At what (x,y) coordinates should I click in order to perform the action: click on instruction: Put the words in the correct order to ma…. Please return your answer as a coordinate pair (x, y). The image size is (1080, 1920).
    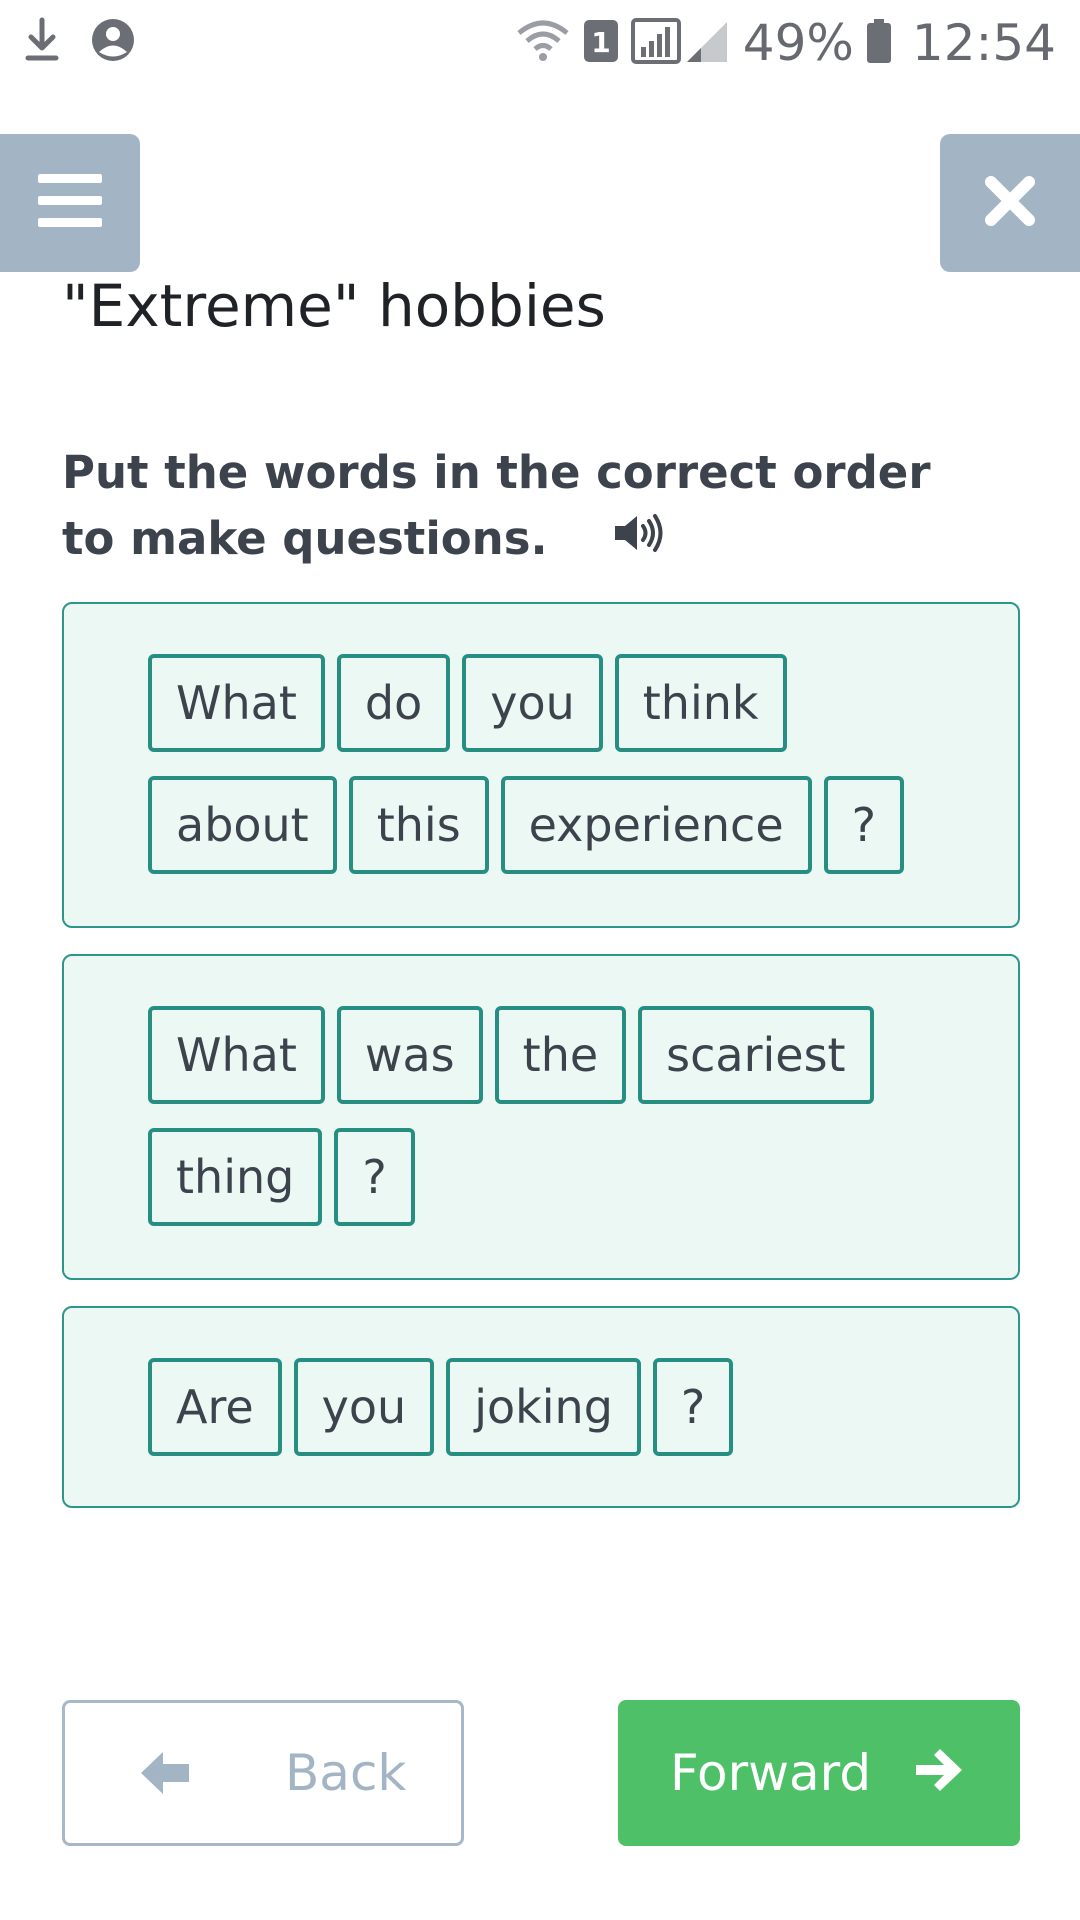
    Looking at the image, I should click on (527, 507).